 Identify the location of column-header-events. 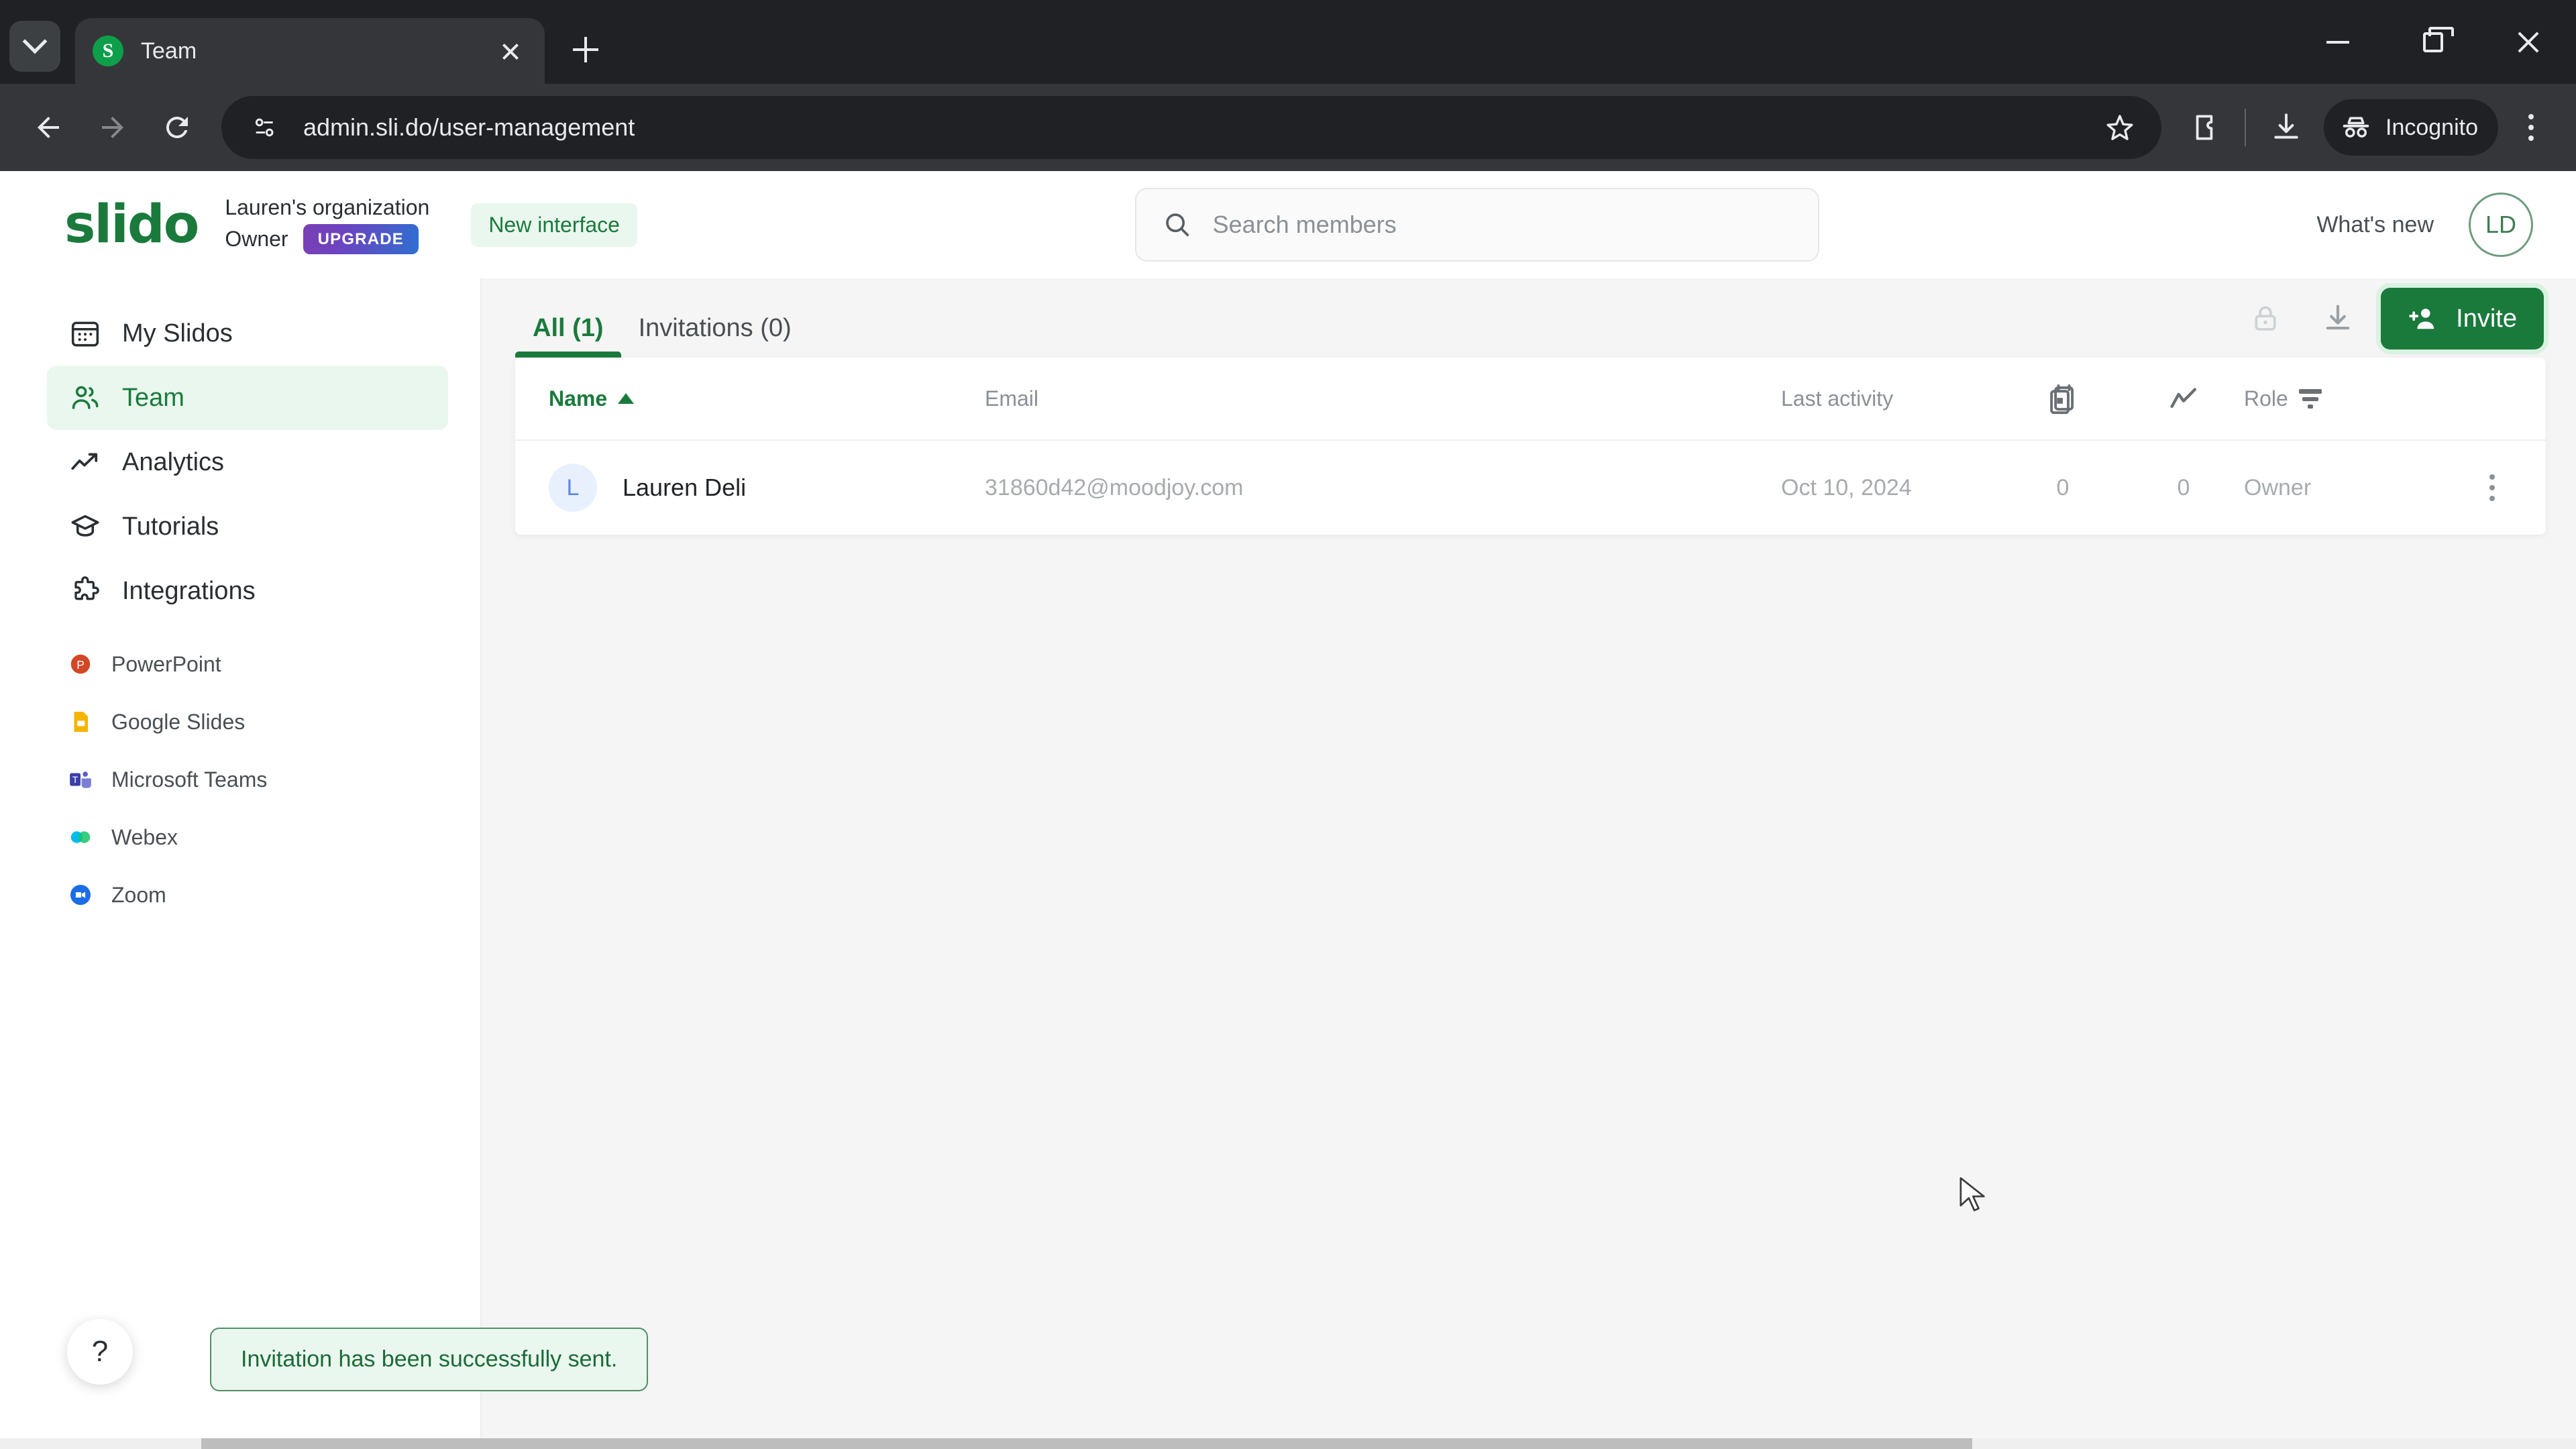
(2062, 398).